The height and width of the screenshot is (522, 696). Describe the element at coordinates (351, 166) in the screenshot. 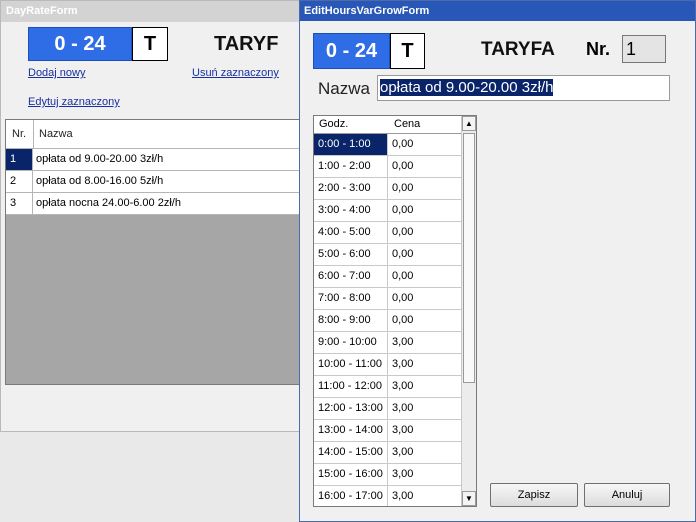

I see `hours-cell: 1:00 - 2:00` at that location.